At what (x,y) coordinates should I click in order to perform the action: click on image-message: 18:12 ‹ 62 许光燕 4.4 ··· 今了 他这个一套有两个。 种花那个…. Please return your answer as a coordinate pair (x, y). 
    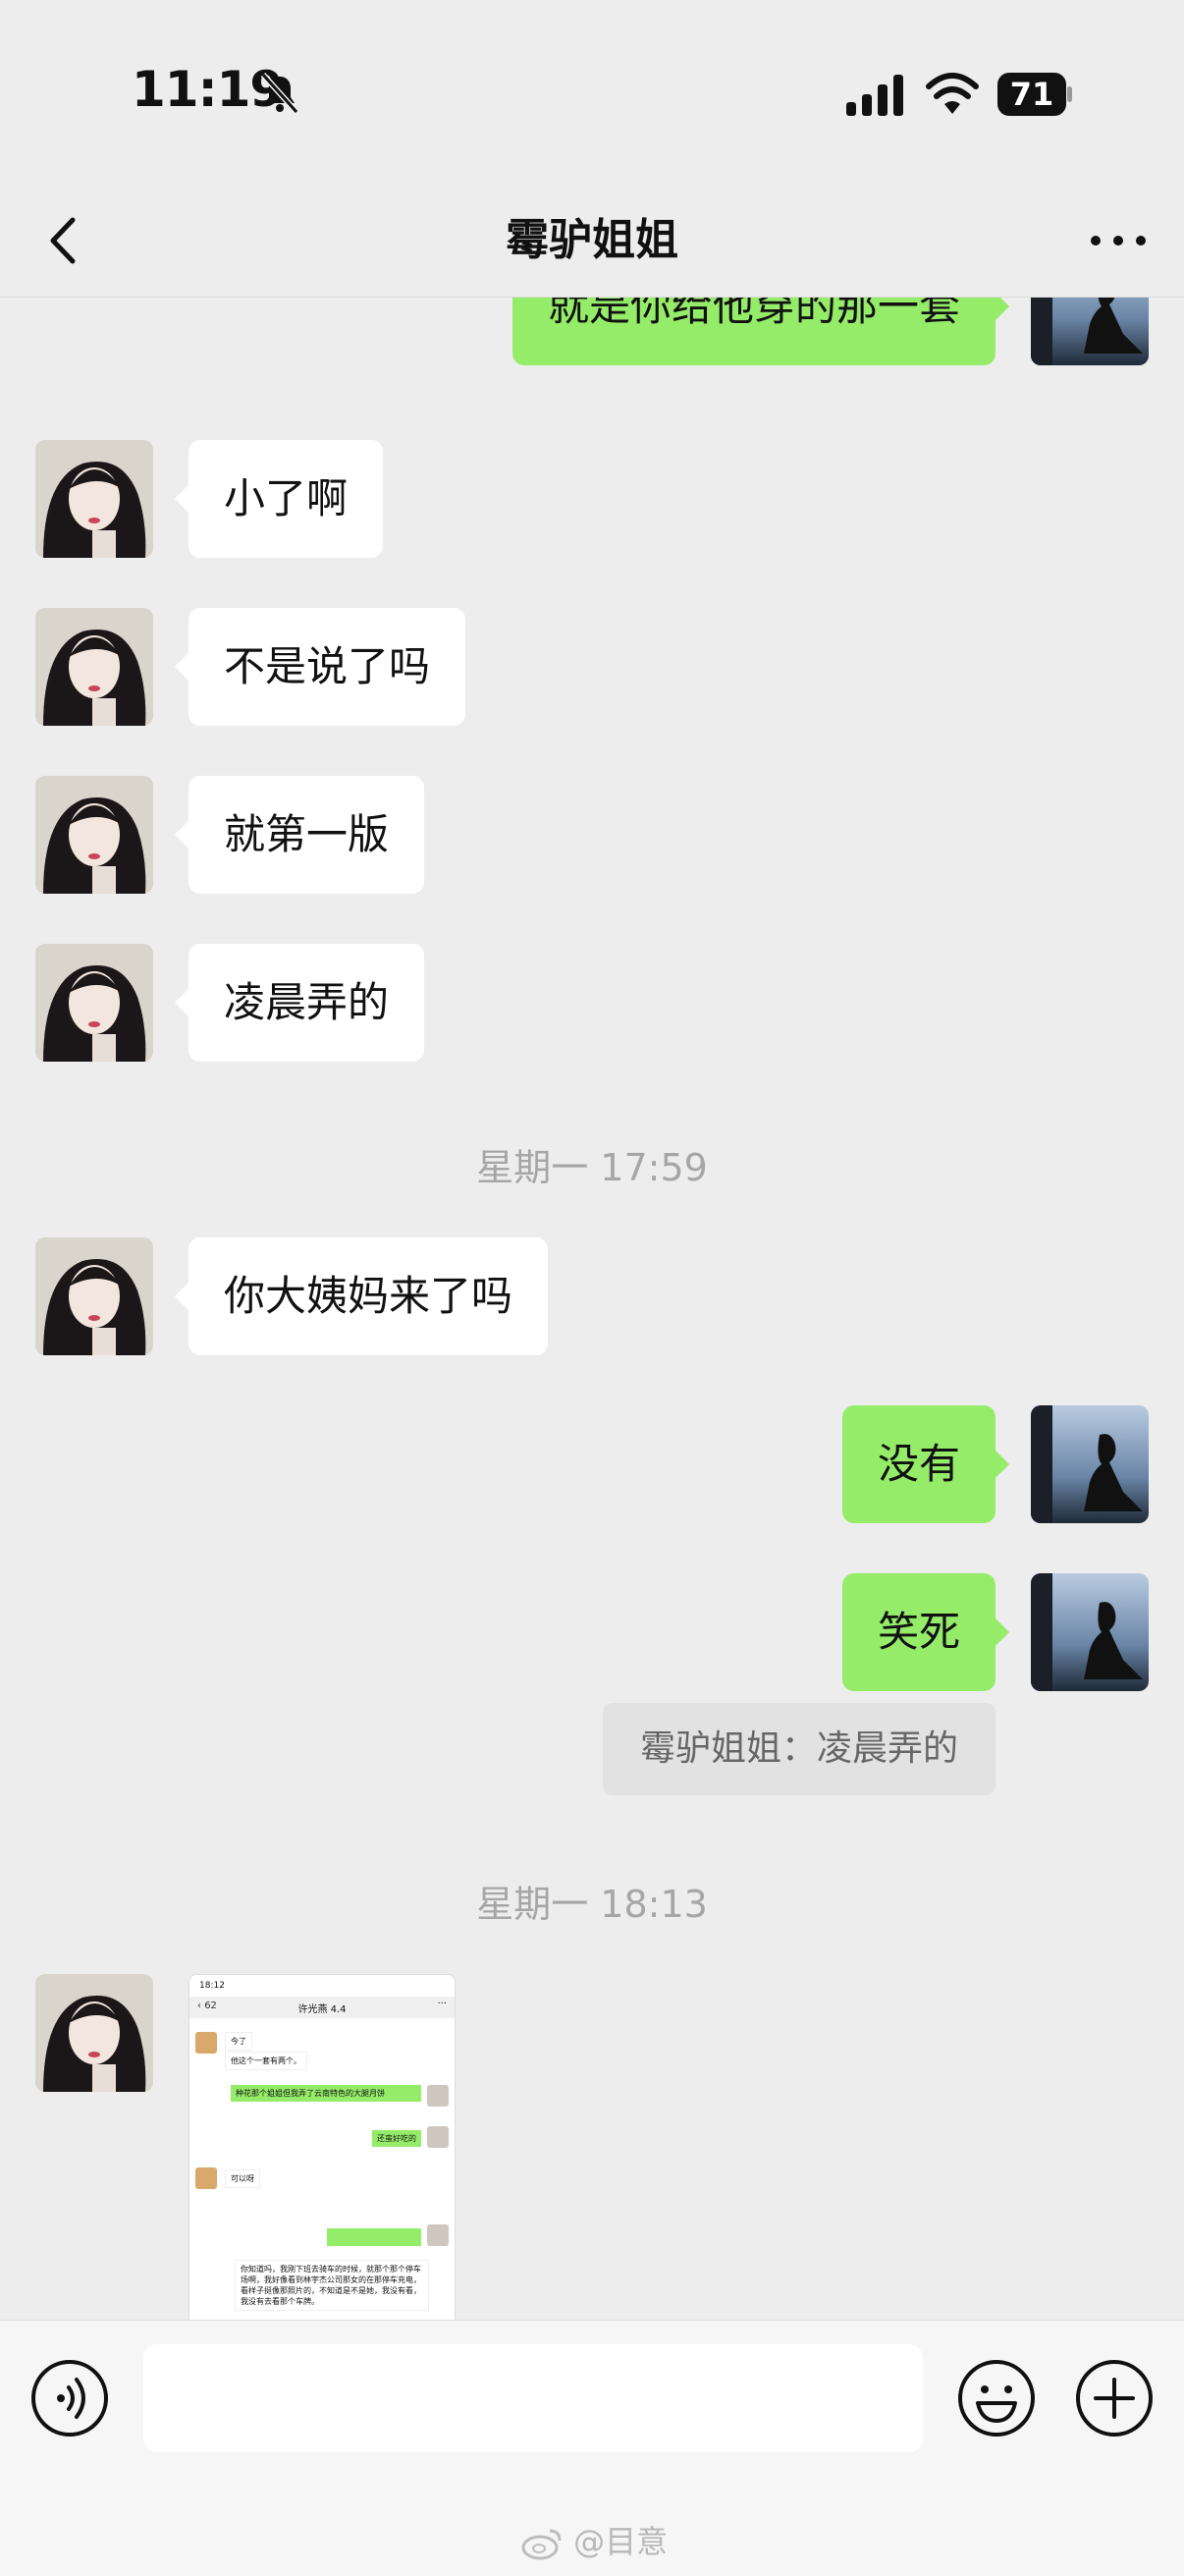
    Looking at the image, I should click on (322, 2147).